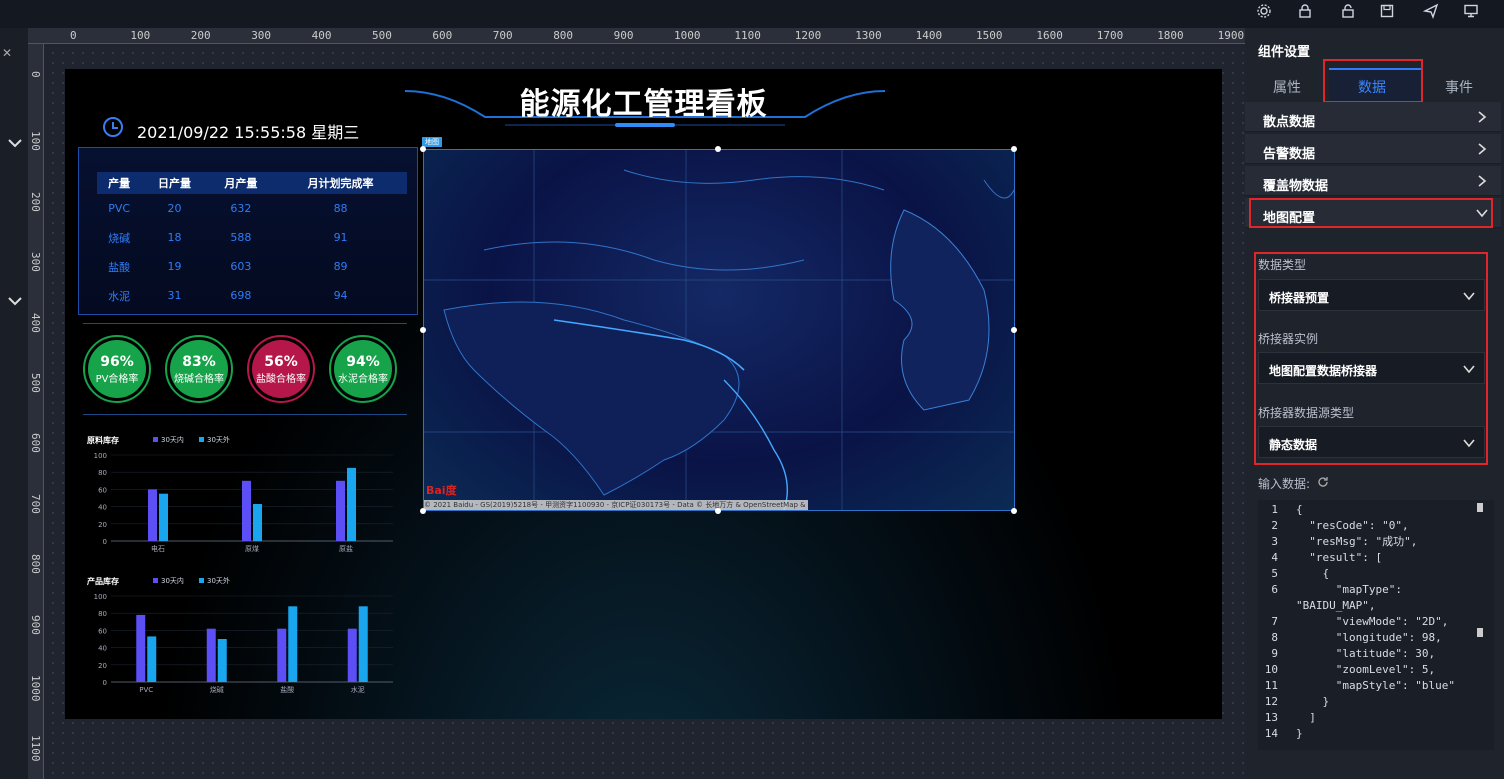 The image size is (1504, 779). What do you see at coordinates (35, 624) in the screenshot?
I see `ruler-tick-label: 900` at bounding box center [35, 624].